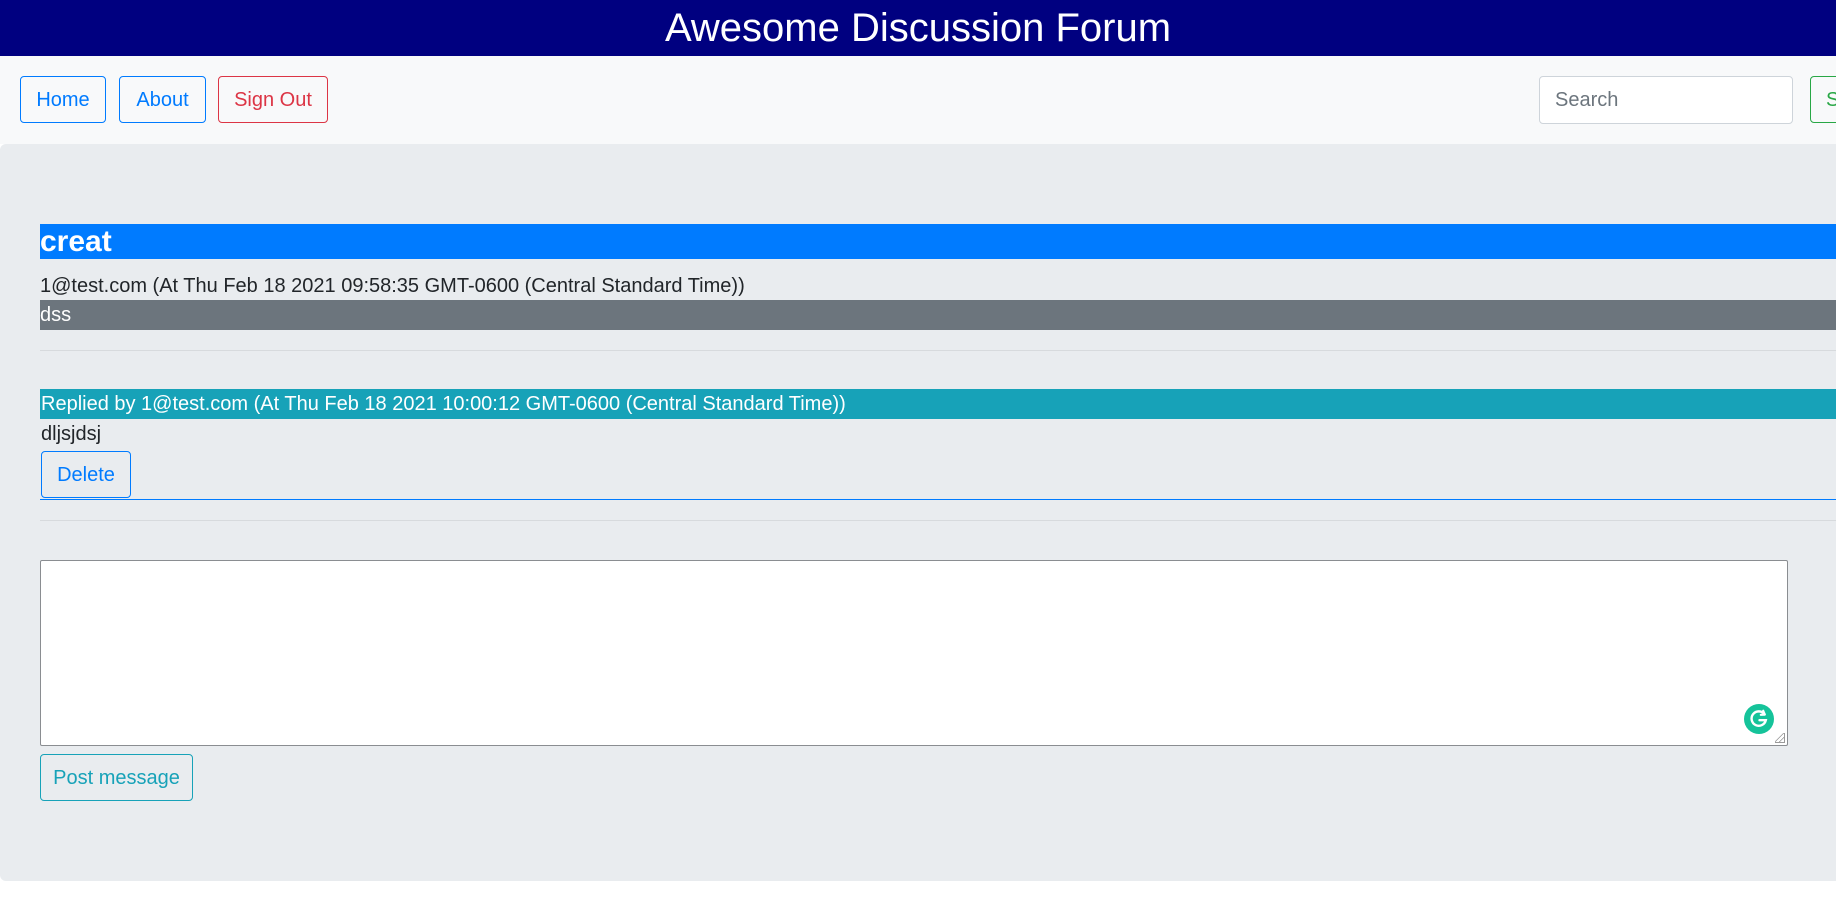 The image size is (1836, 915). Describe the element at coordinates (71, 434) in the screenshot. I see `reply-body: dljsjdsj` at that location.